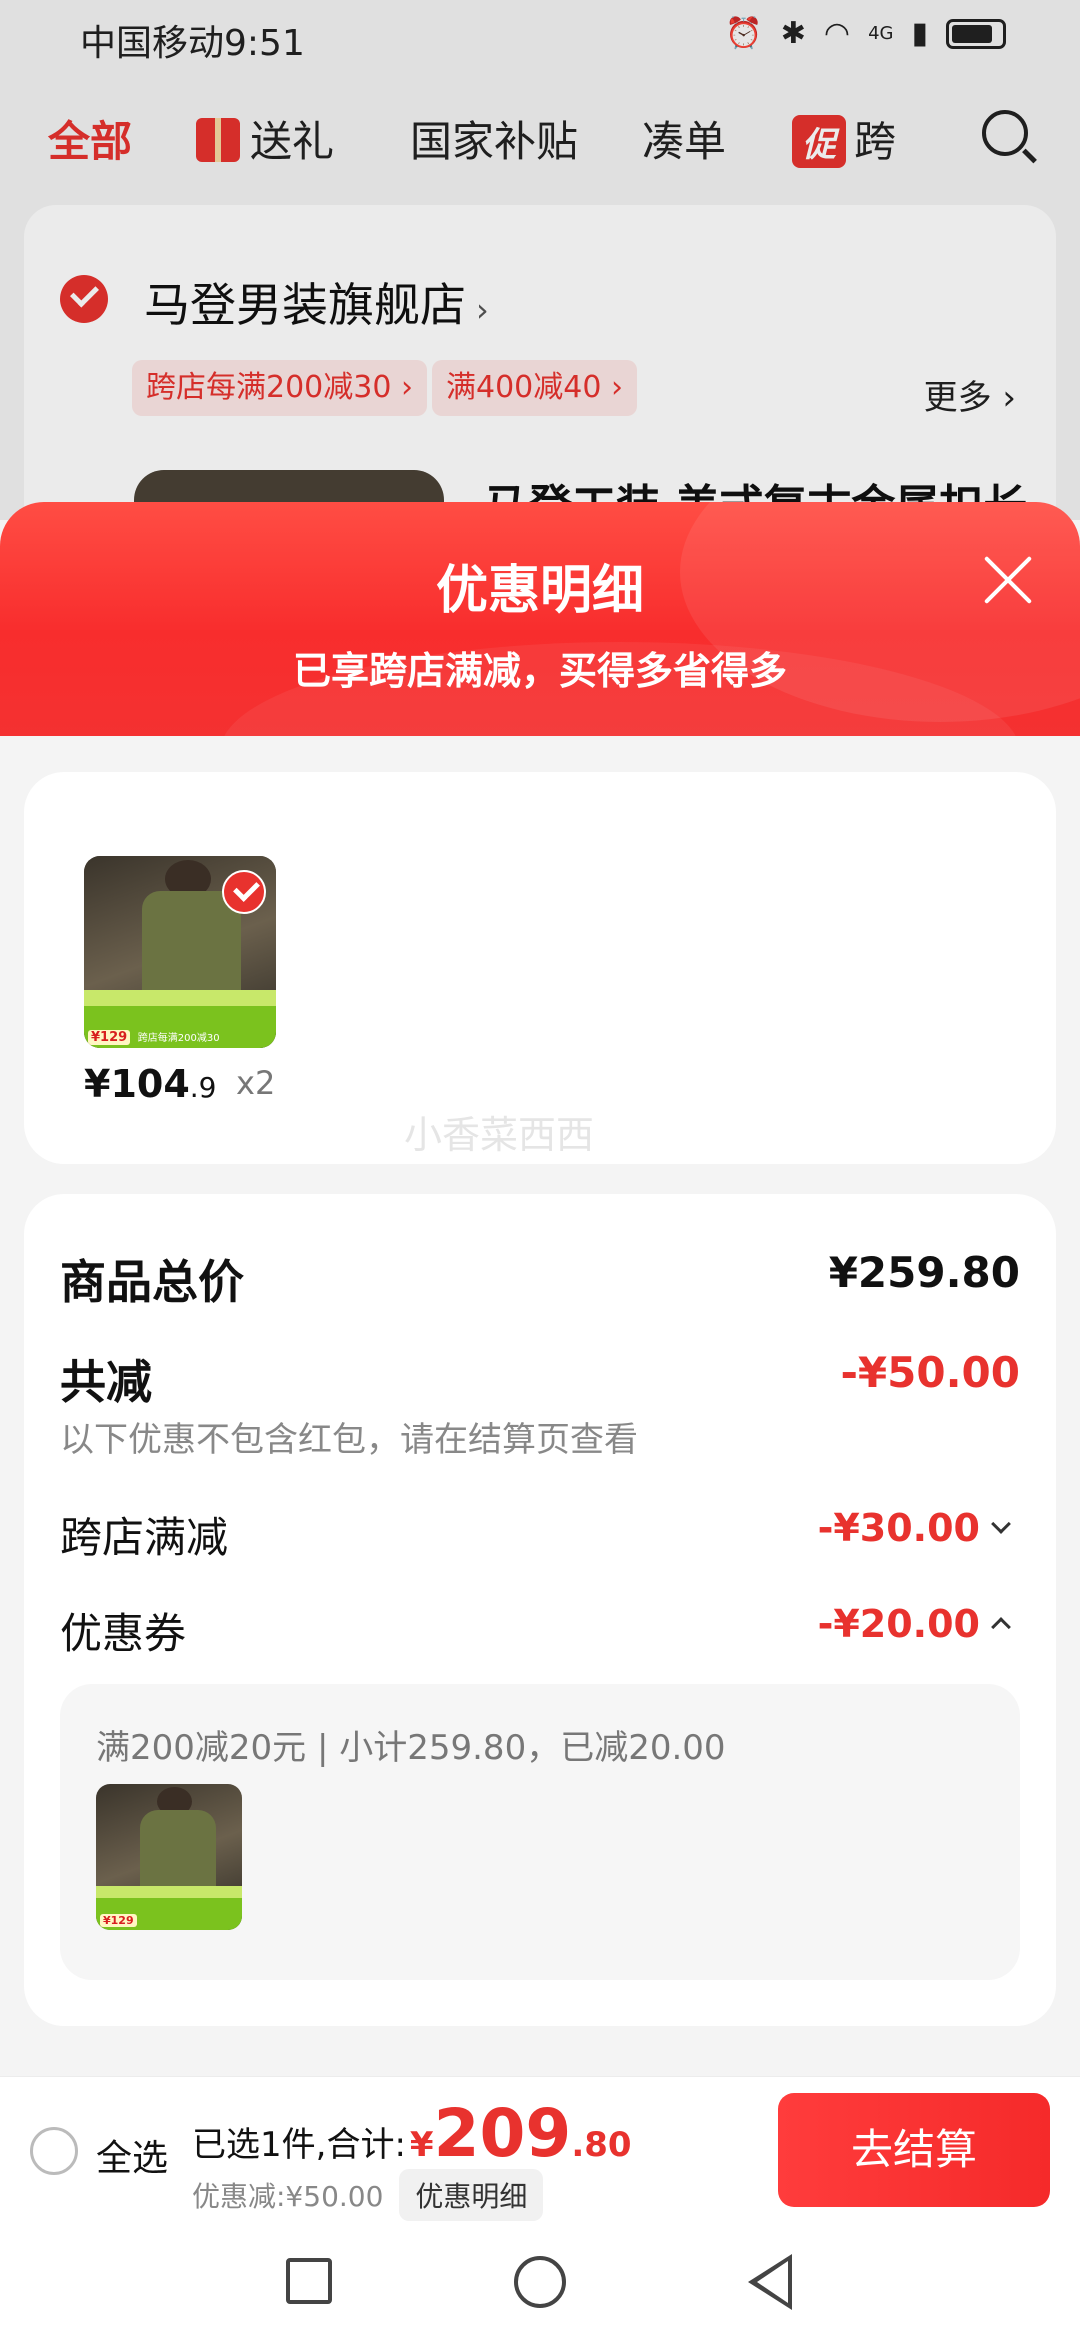  Describe the element at coordinates (244, 892) in the screenshot. I see `goods-check-icon` at that location.